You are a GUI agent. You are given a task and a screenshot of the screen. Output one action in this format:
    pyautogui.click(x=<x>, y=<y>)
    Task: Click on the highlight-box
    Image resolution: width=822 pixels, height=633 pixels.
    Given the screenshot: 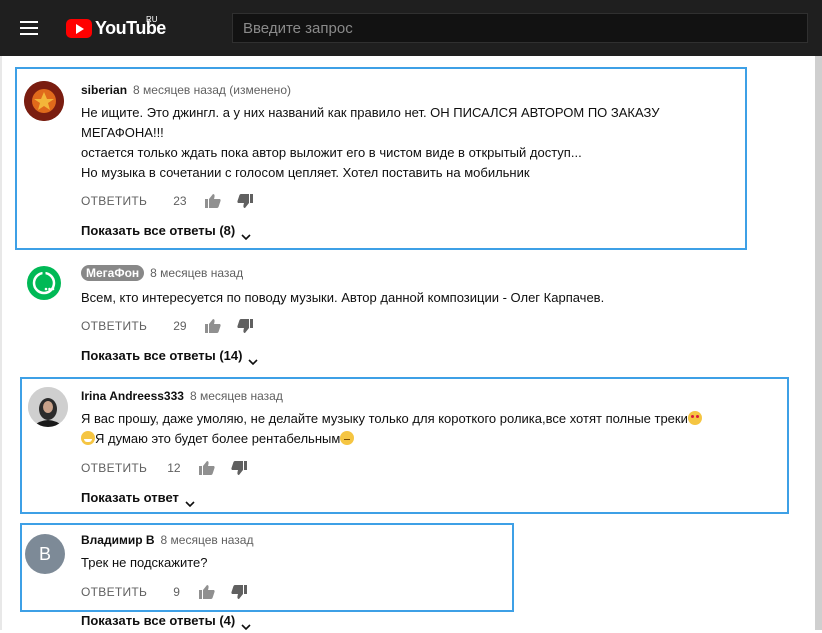 What is the action you would take?
    pyautogui.click(x=267, y=567)
    